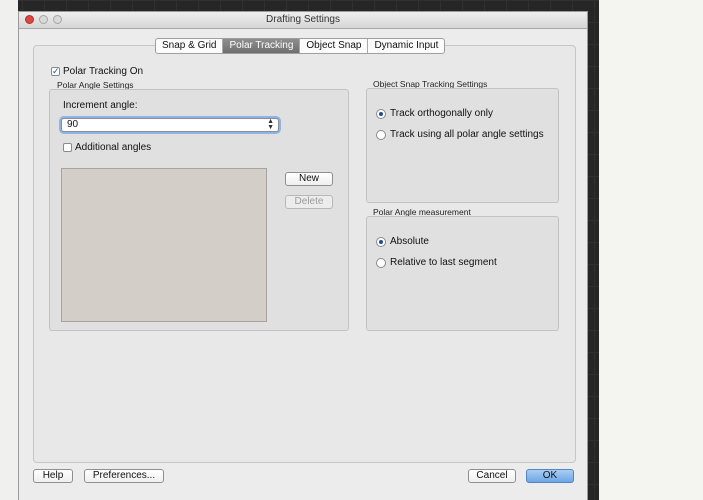 The height and width of the screenshot is (500, 703). What do you see at coordinates (443, 262) in the screenshot?
I see `relative-last-segment-label: Relative to last segment` at bounding box center [443, 262].